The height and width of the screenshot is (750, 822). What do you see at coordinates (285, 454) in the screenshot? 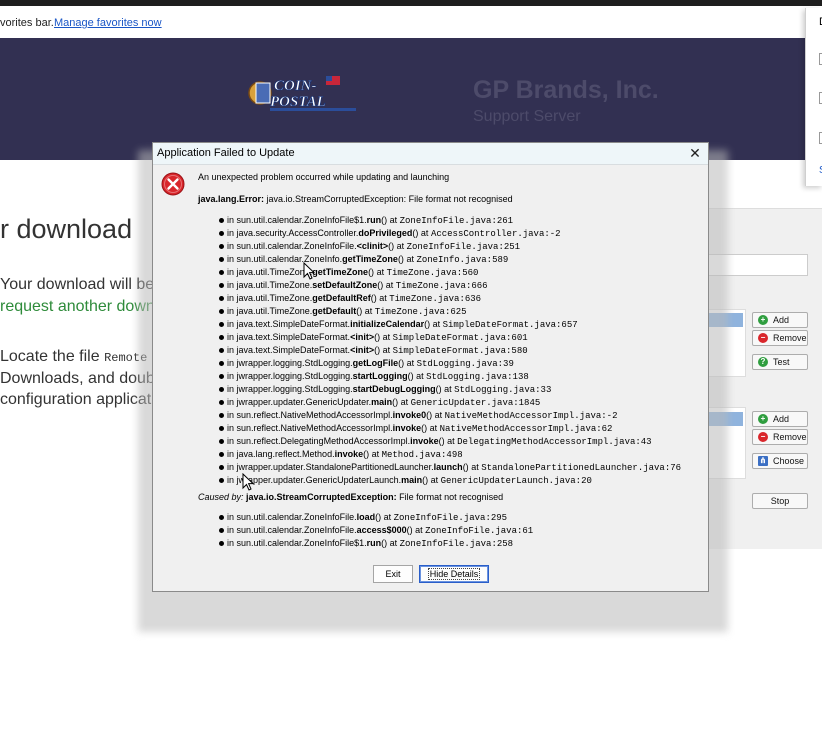
I see `frame-package: java.lang.reflect.Method.` at bounding box center [285, 454].